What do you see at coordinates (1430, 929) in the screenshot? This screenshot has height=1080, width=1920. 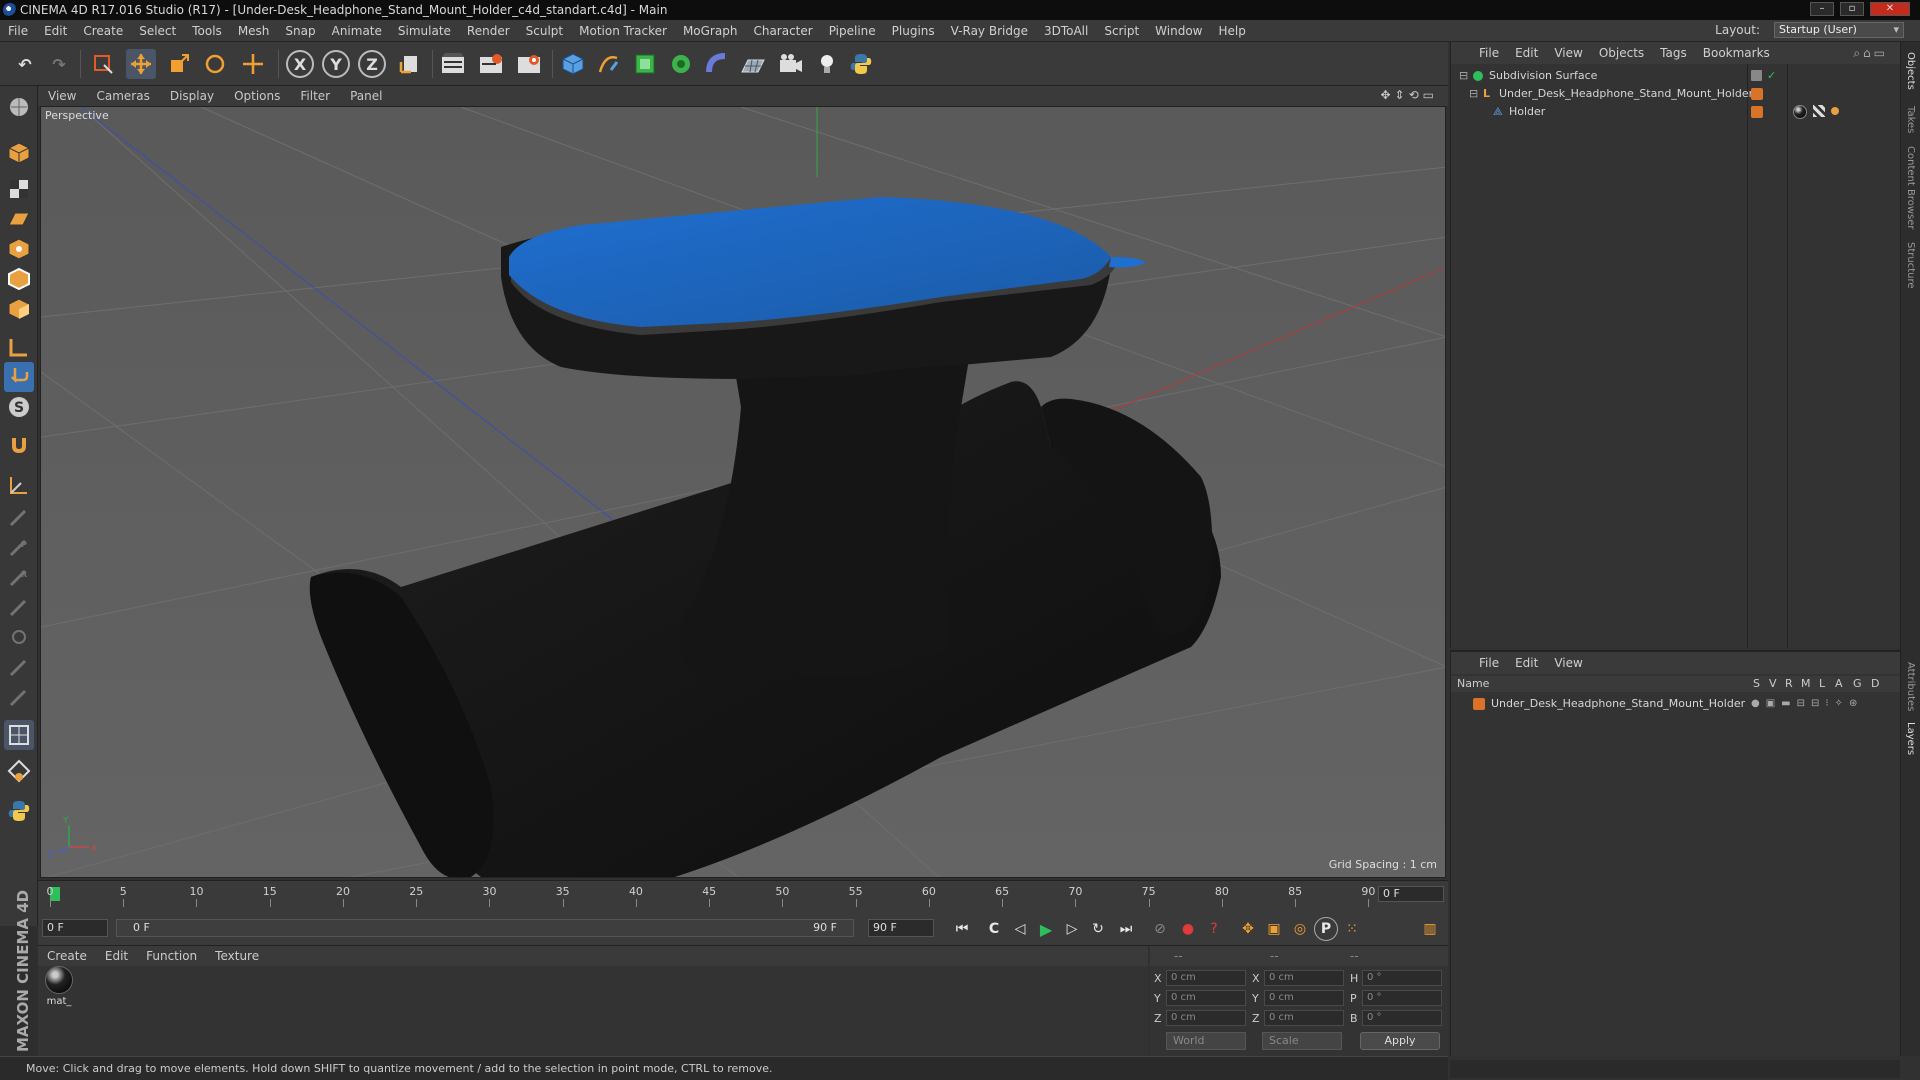 I see `timeline-settings-icon: ▥` at bounding box center [1430, 929].